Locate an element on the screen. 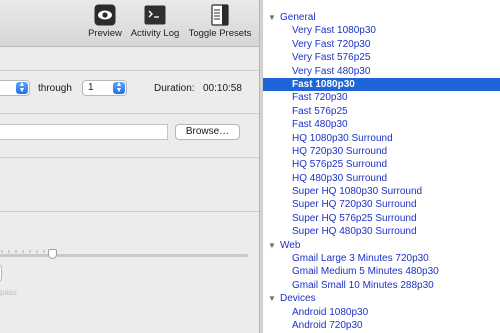 The width and height of the screenshot is (500, 333). preset-item: HQ 720p30 Surround is located at coordinates (381, 151).